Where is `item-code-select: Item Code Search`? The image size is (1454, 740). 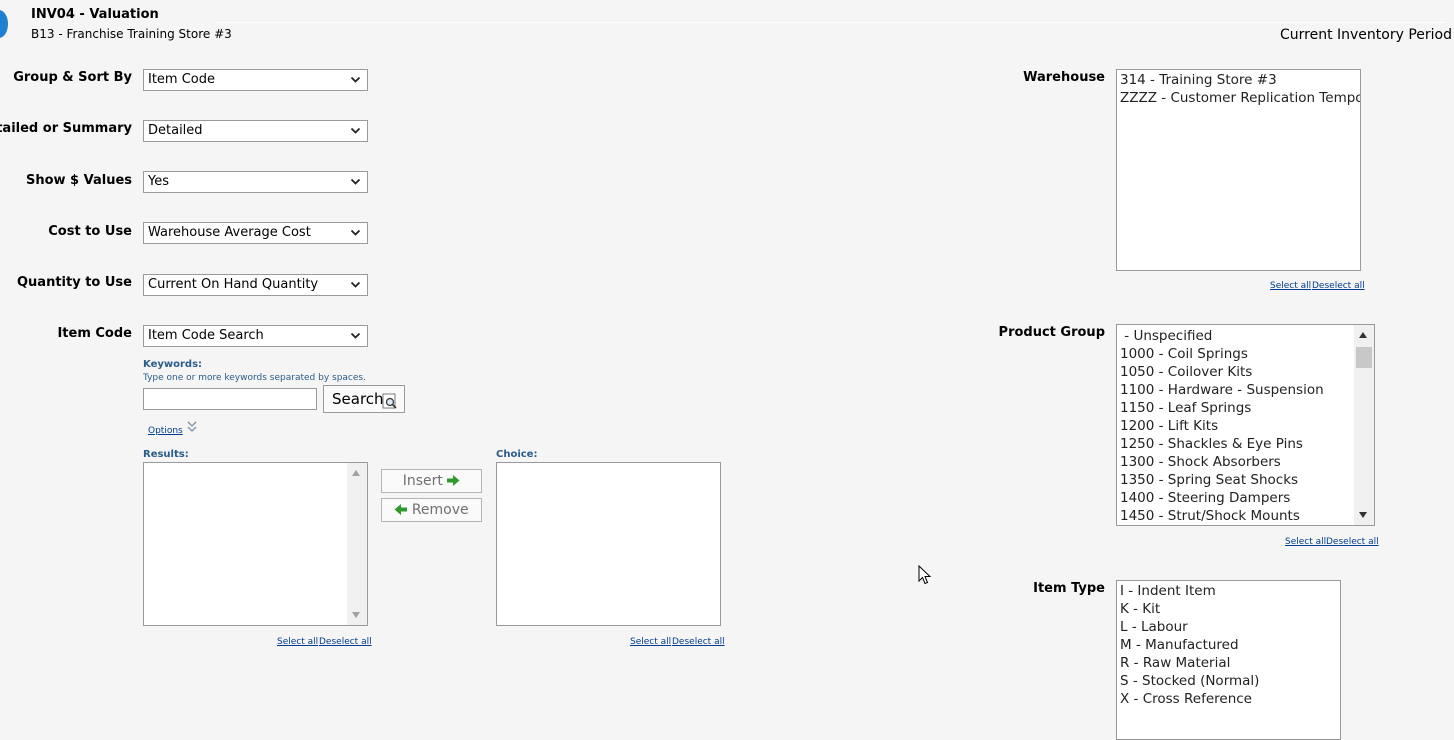
item-code-select: Item Code Search is located at coordinates (255, 336).